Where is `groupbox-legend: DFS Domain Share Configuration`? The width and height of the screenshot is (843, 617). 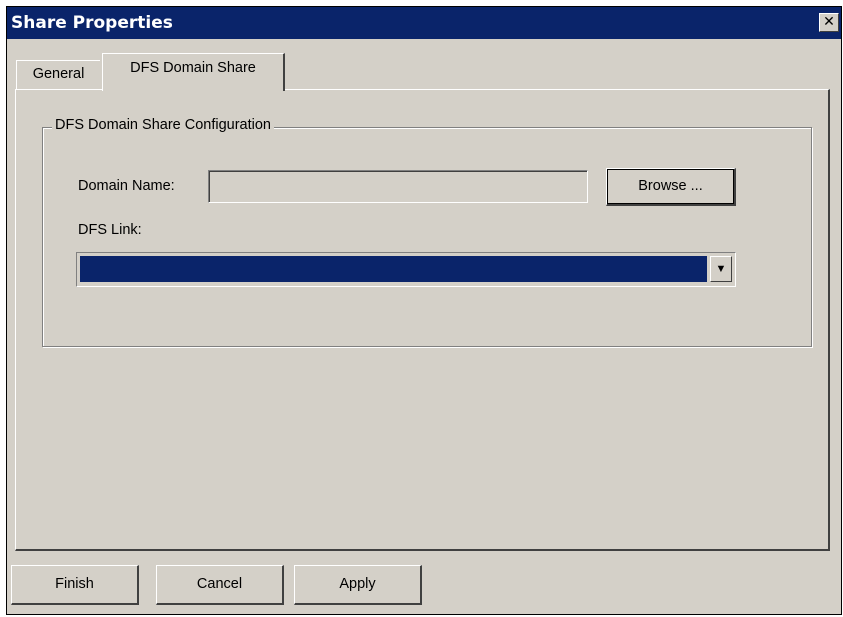 groupbox-legend: DFS Domain Share Configuration is located at coordinates (163, 125).